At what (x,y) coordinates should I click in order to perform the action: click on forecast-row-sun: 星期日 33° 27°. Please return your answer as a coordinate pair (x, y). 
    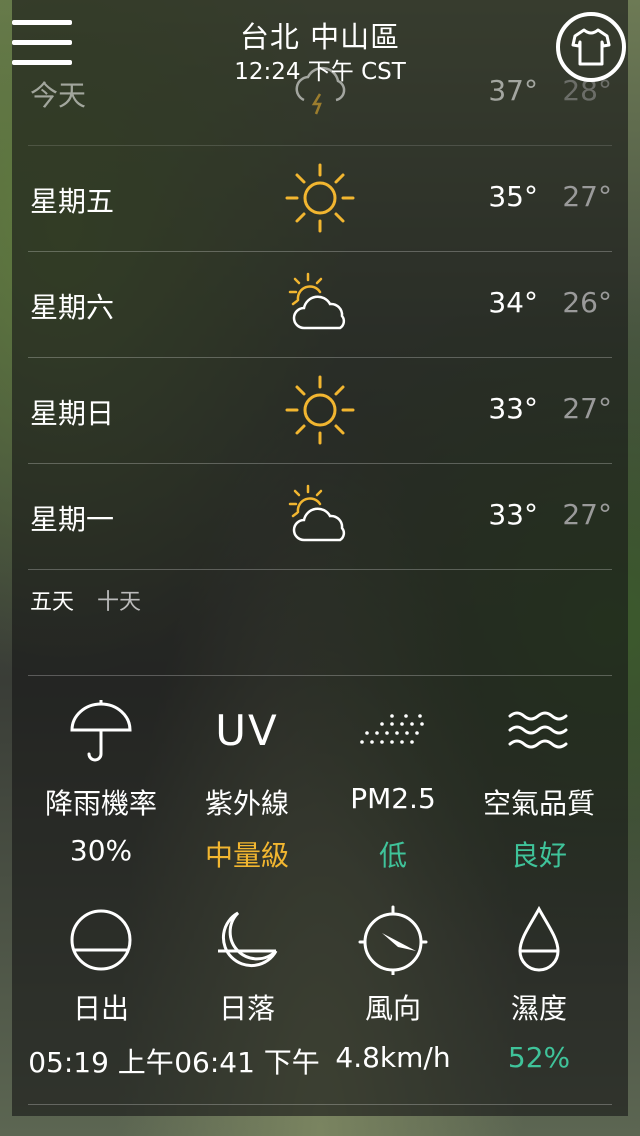
    Looking at the image, I should click on (320, 411).